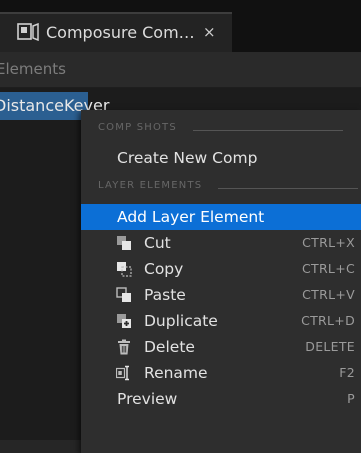 This screenshot has width=361, height=453. I want to click on elements-header: Elements, so click(180, 70).